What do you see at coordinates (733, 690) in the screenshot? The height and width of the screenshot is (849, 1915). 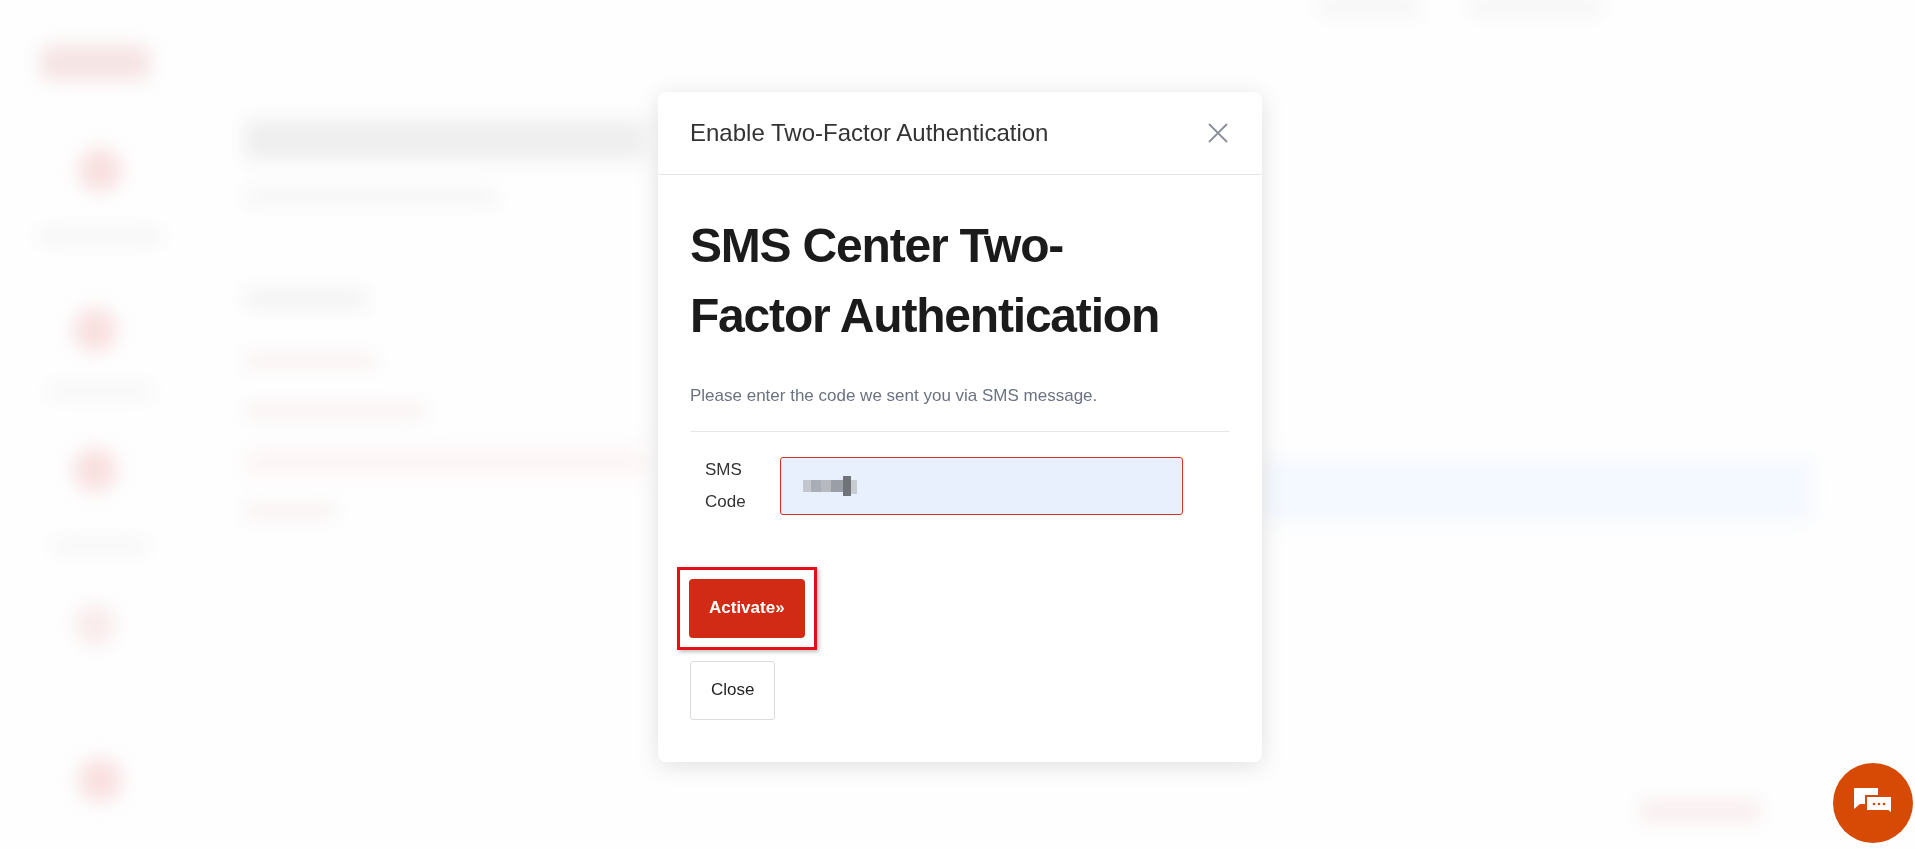 I see `close-button: Close` at bounding box center [733, 690].